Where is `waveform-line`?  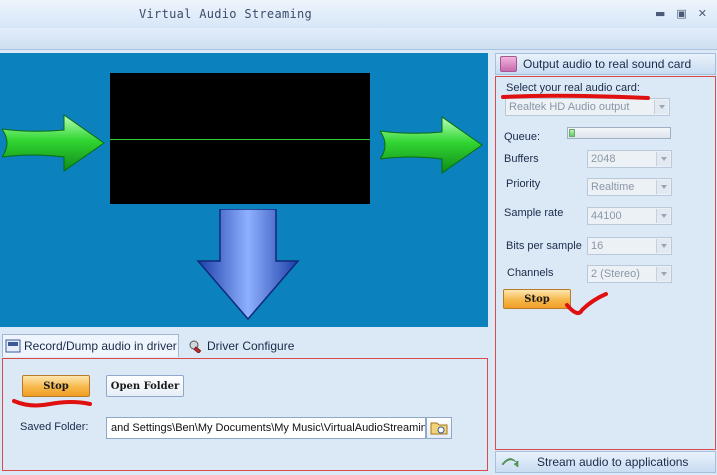
waveform-line is located at coordinates (240, 139).